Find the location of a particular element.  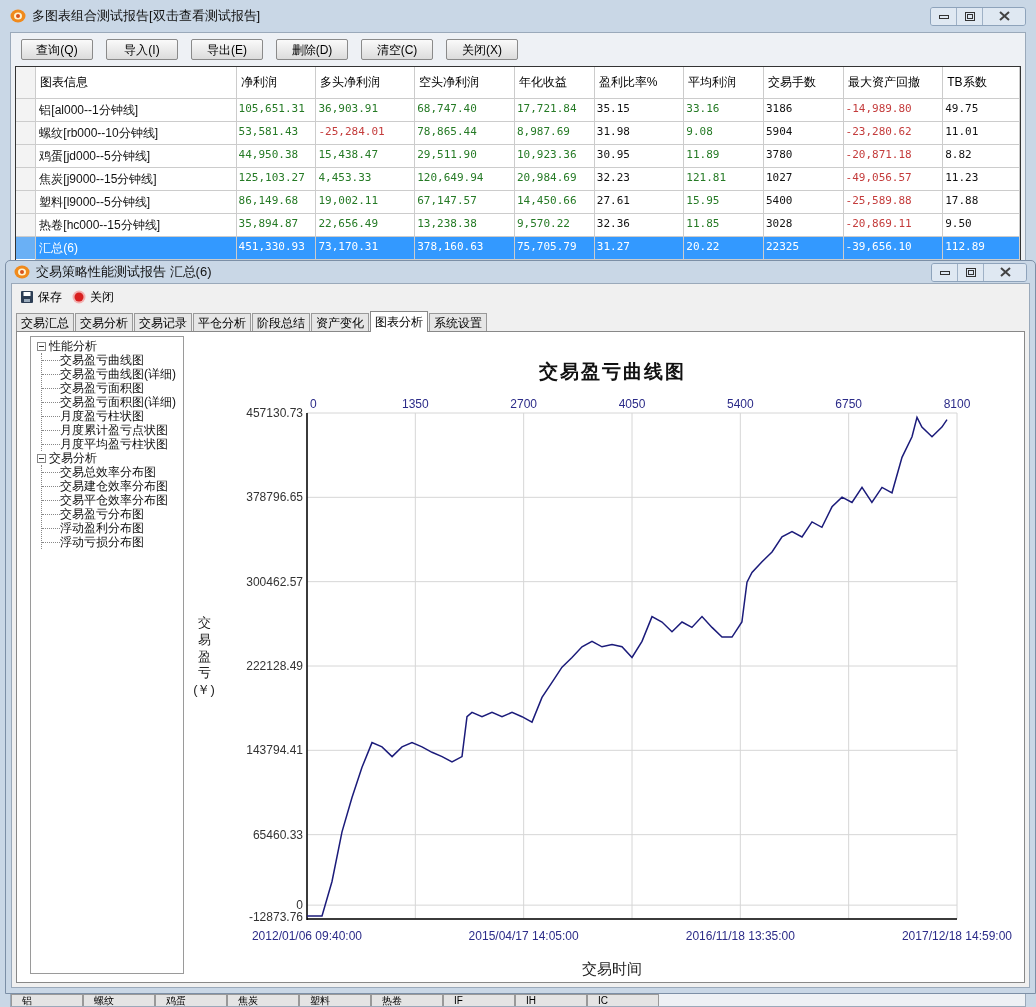

table-row: 螺纹[rb000--10分钟线] 53,581.43 -25,284.01 78,865.44 8,987.69 31.98 9.08 5904 -23,280.62 11.01 is located at coordinates (518, 132).